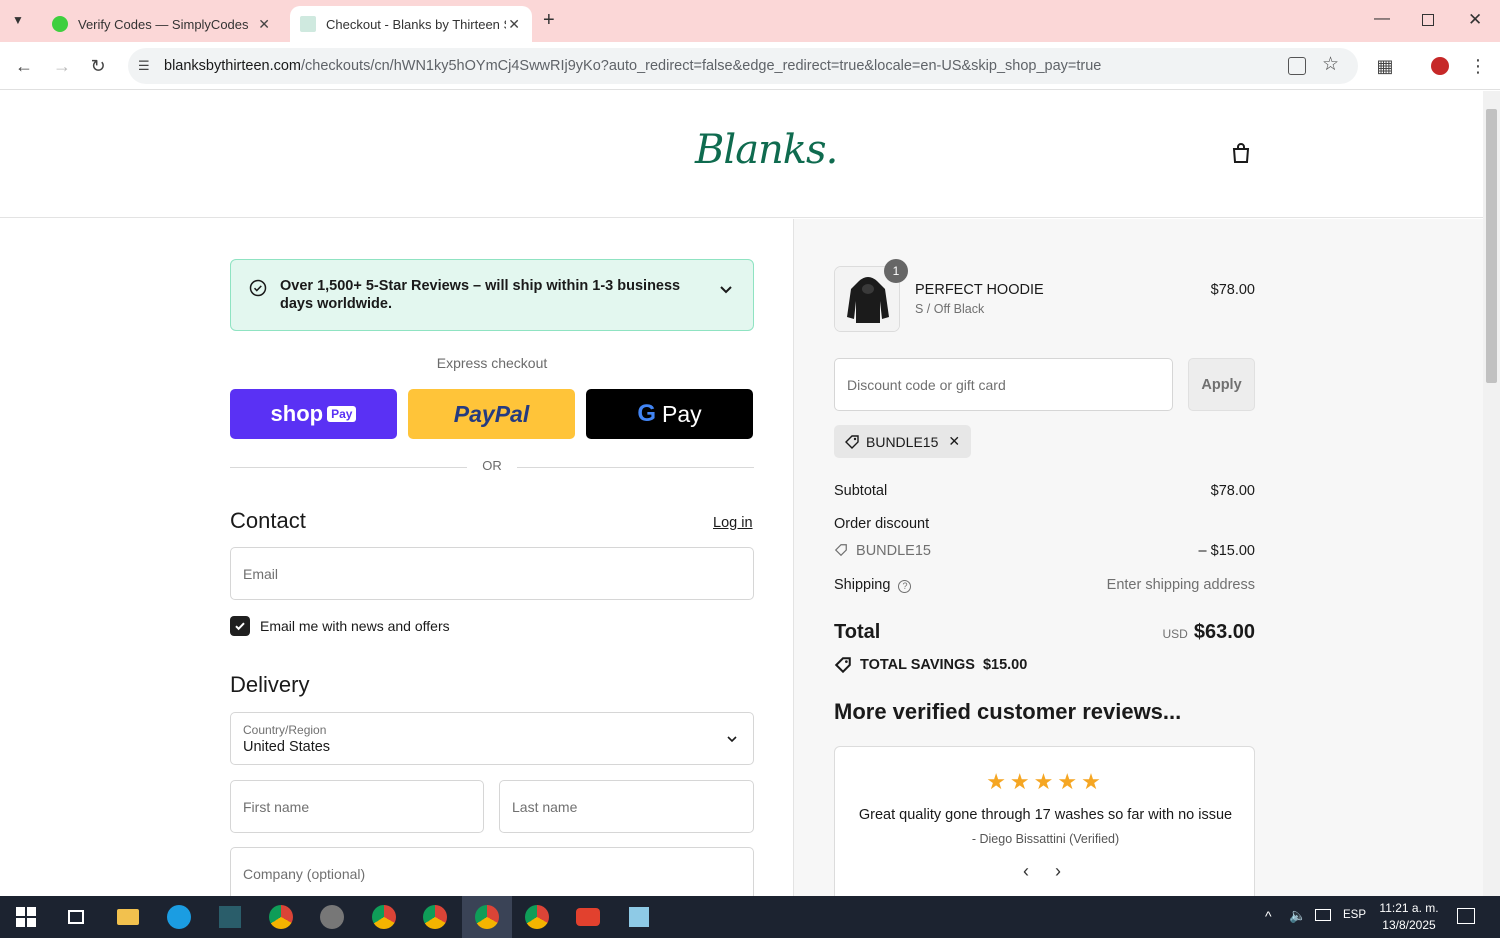 This screenshot has width=1500, height=938. What do you see at coordinates (1005, 665) in the screenshot?
I see `savings-value: $15.00` at bounding box center [1005, 665].